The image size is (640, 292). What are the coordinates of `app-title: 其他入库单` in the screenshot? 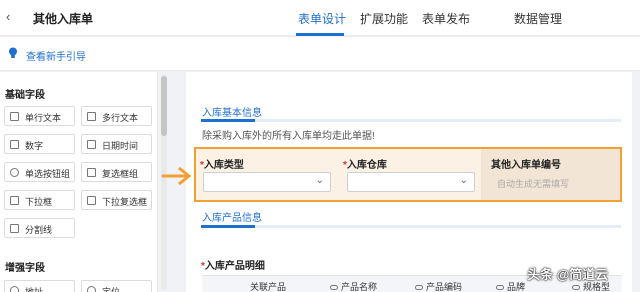 It's located at (63, 19).